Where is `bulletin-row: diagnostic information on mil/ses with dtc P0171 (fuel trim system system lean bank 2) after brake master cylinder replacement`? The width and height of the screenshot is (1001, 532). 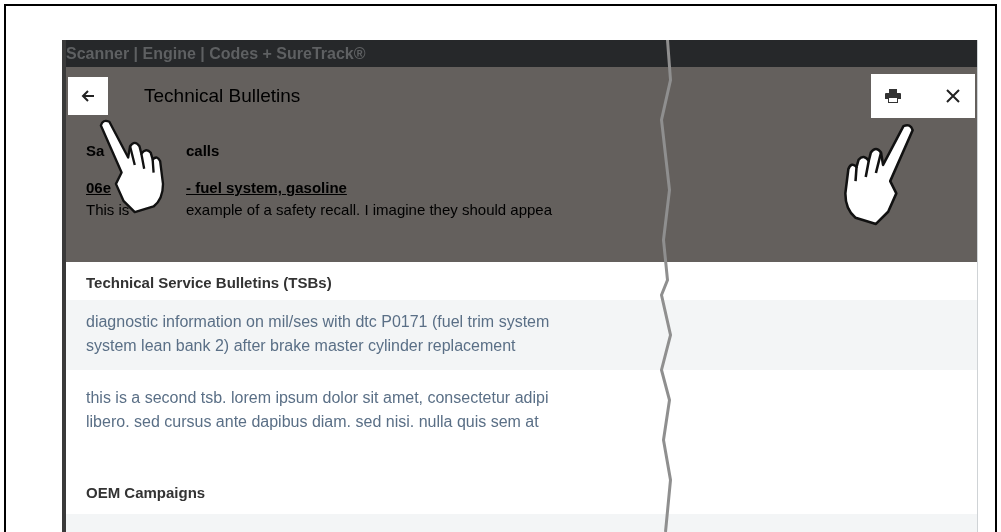
bulletin-row: diagnostic information on mil/ses with dtc P0171 (fuel trim system system lean bank 2) after brake master cylinder replacement is located at coordinates (521, 335).